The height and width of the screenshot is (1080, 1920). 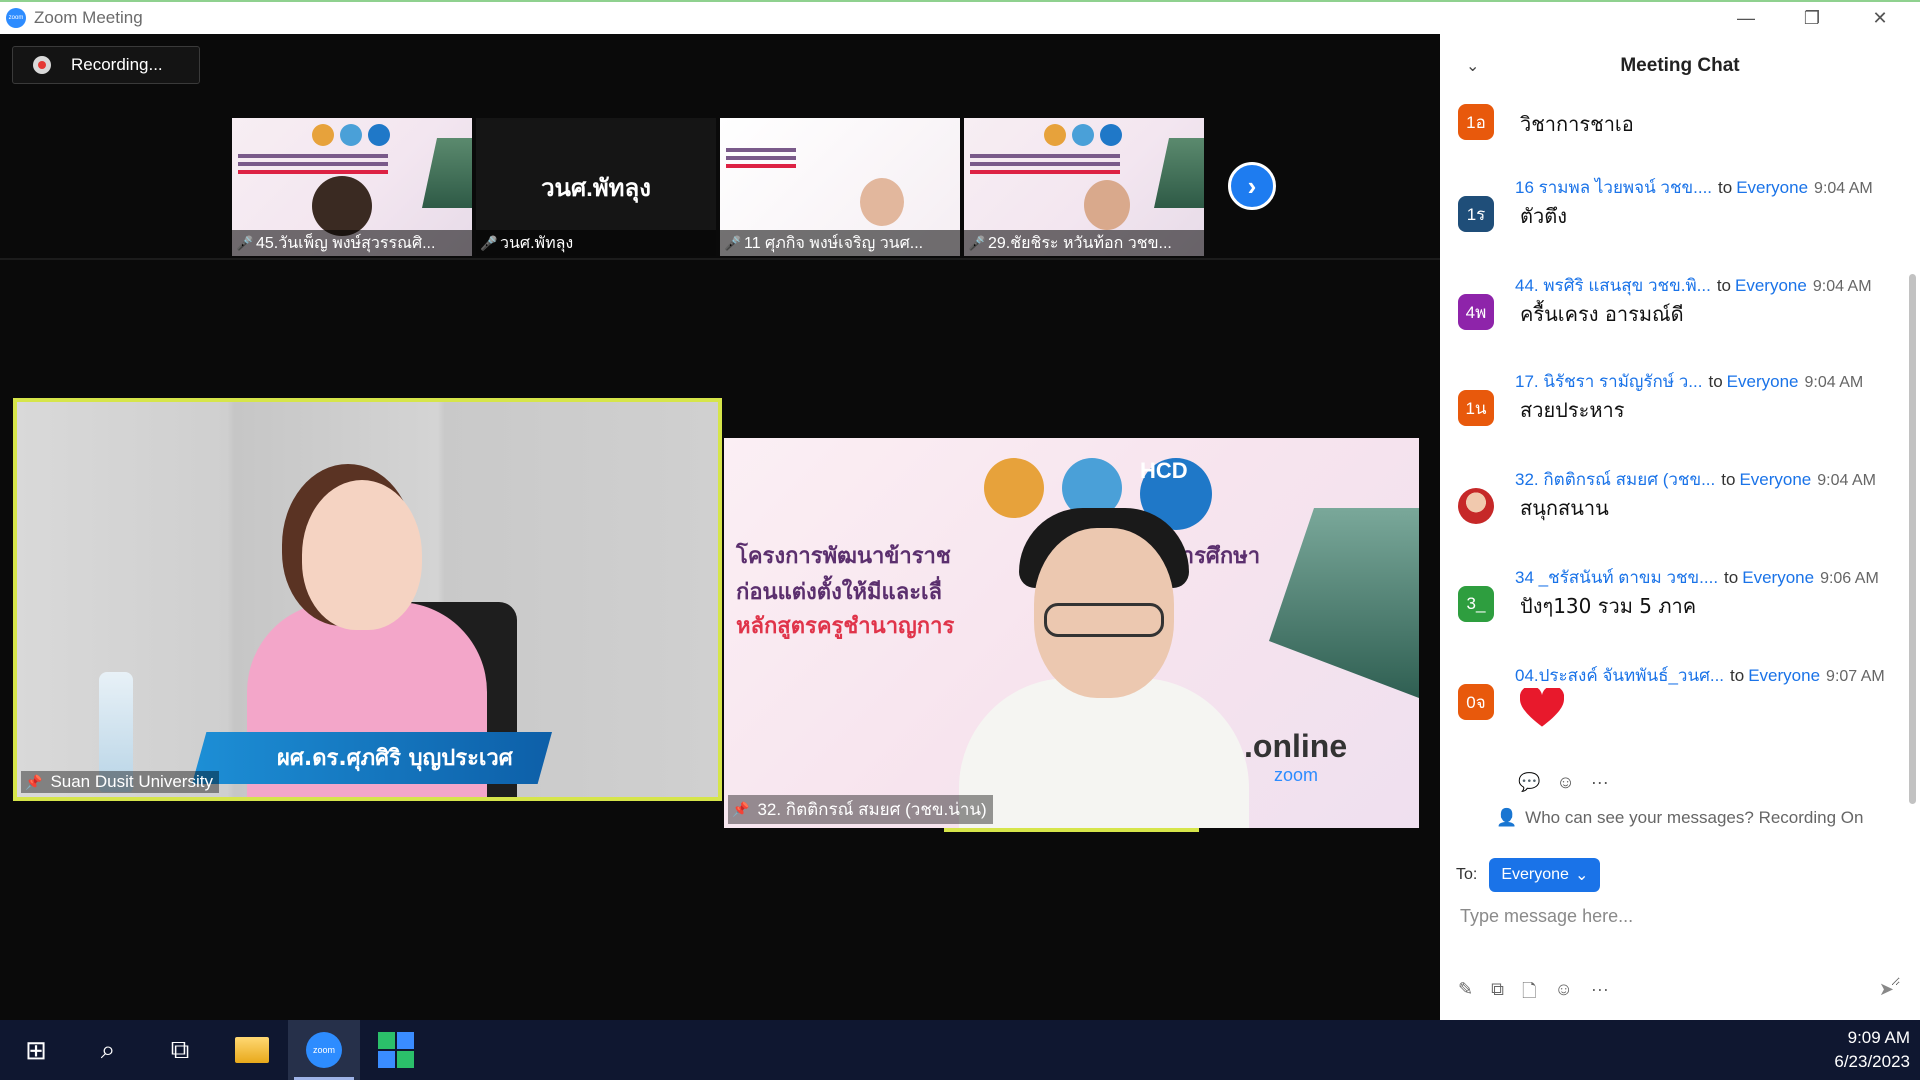 What do you see at coordinates (537, 243) in the screenshot?
I see `participant-name: วนศ.พัทลุง` at bounding box center [537, 243].